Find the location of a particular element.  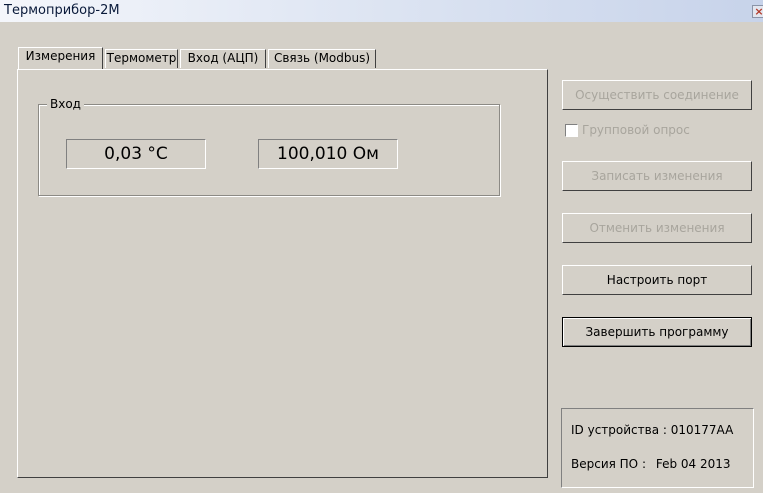

input-group-label: Вход is located at coordinates (65, 104).